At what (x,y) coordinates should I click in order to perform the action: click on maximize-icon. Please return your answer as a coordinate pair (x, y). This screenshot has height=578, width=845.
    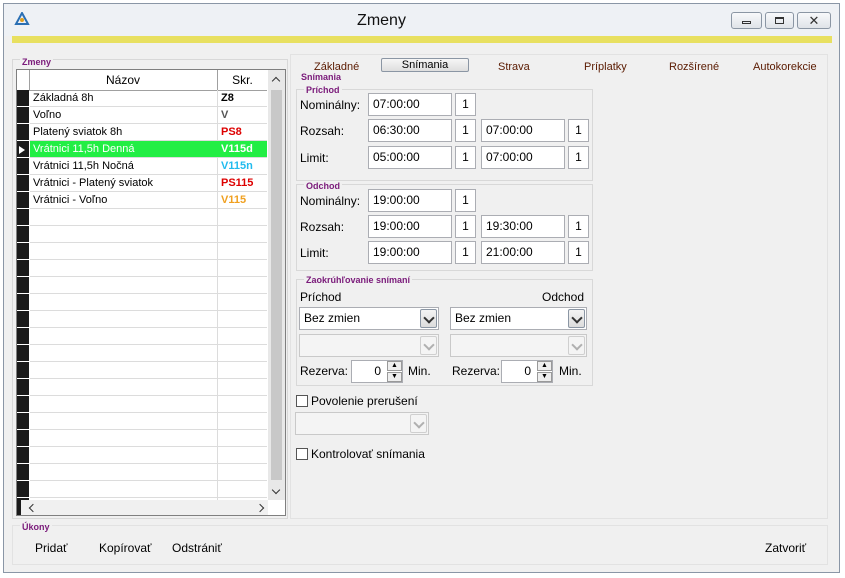
    Looking at the image, I should click on (779, 20).